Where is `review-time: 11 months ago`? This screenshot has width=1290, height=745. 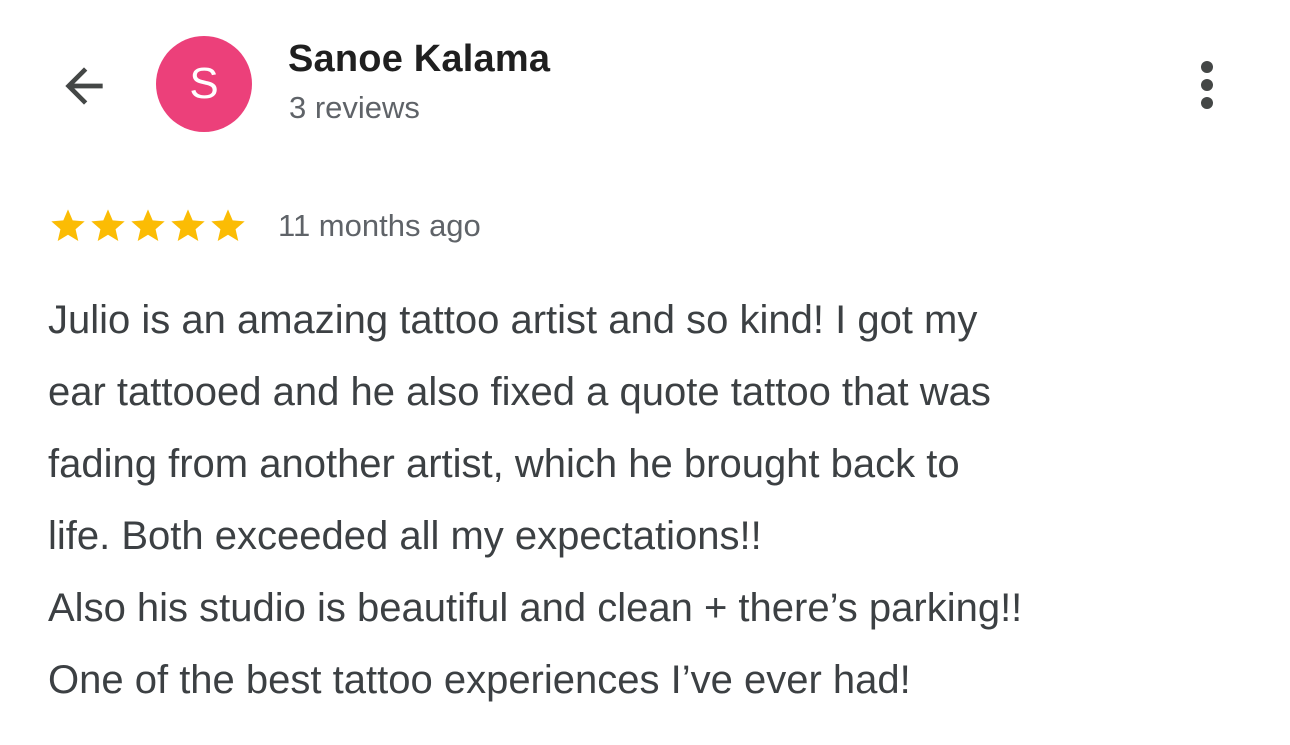
review-time: 11 months ago is located at coordinates (379, 225).